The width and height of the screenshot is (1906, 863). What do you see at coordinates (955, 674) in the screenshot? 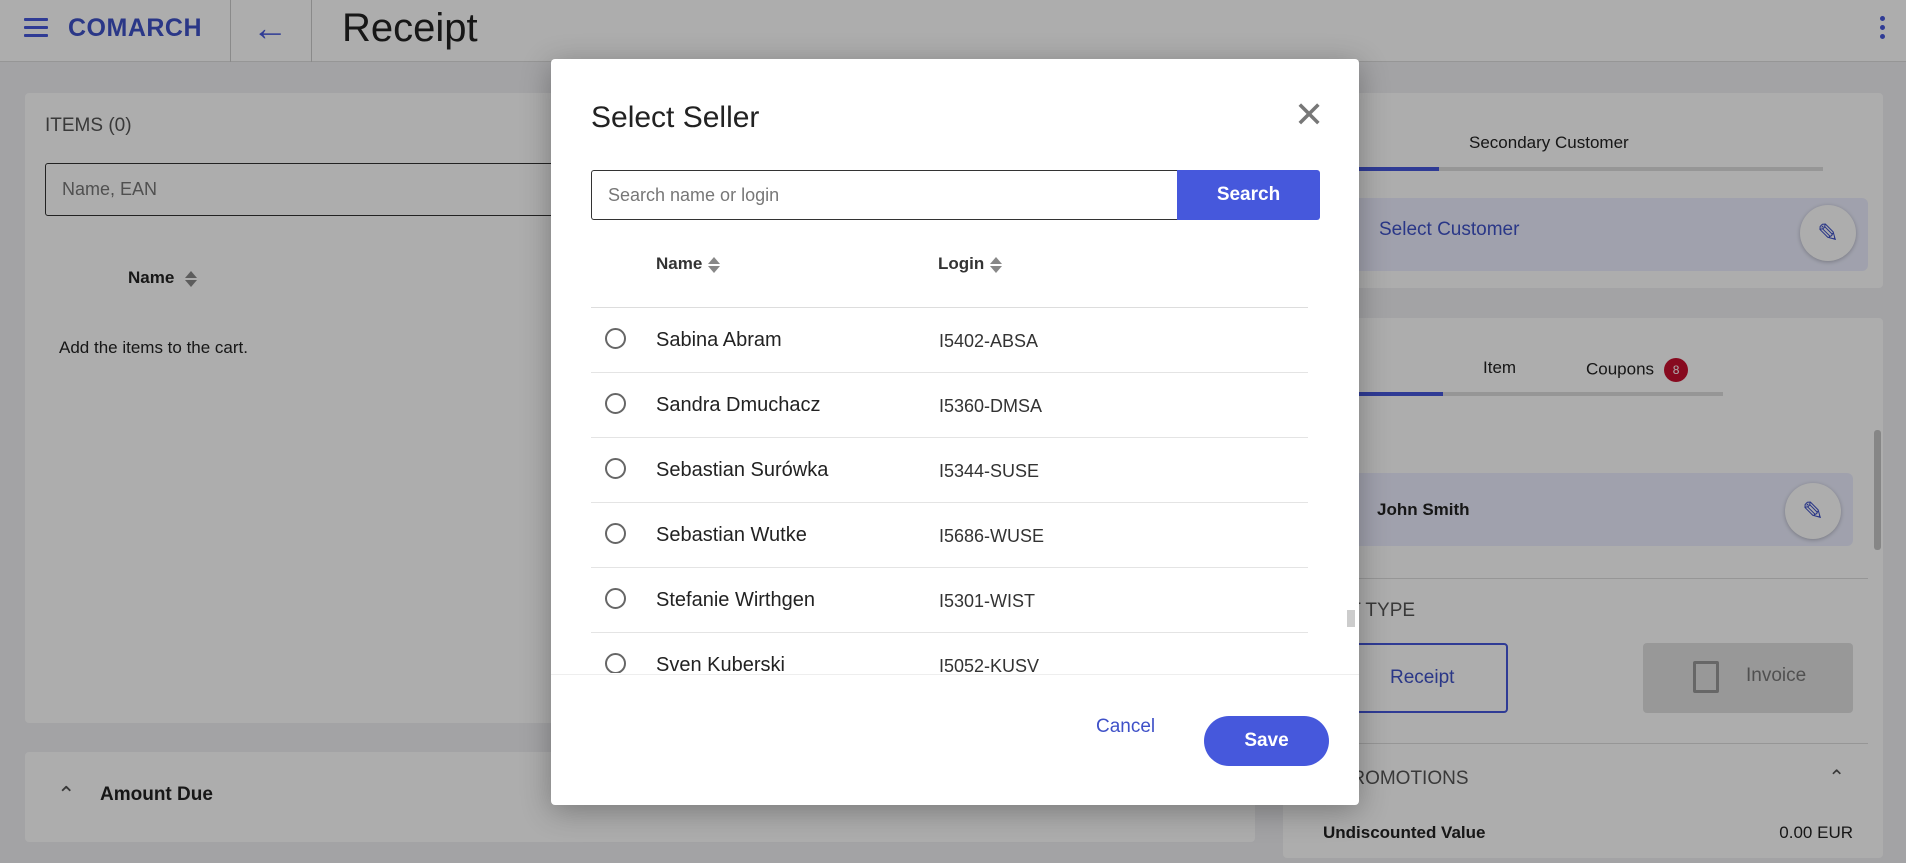
I see `divider` at bounding box center [955, 674].